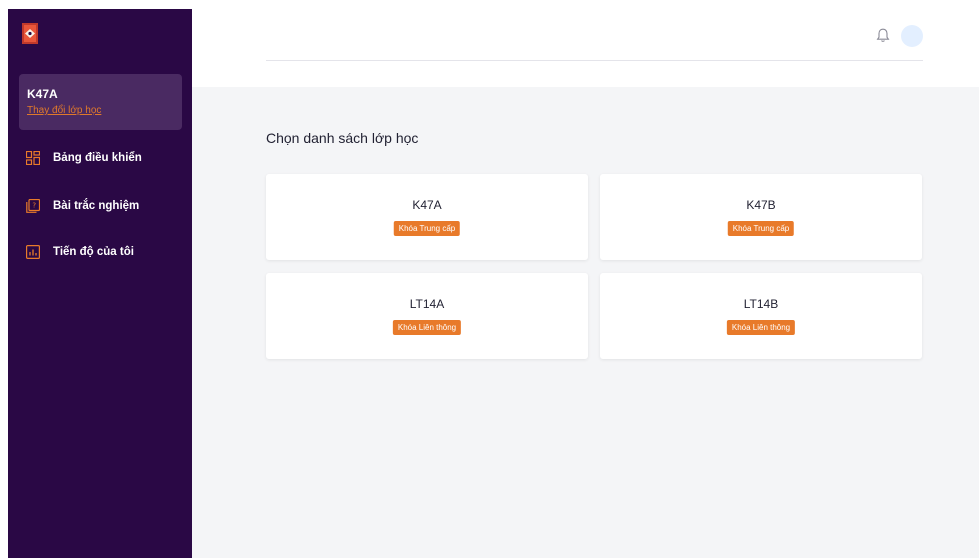  I want to click on class-card-lt14a: LT14A Khóa Liên thông, so click(427, 316).